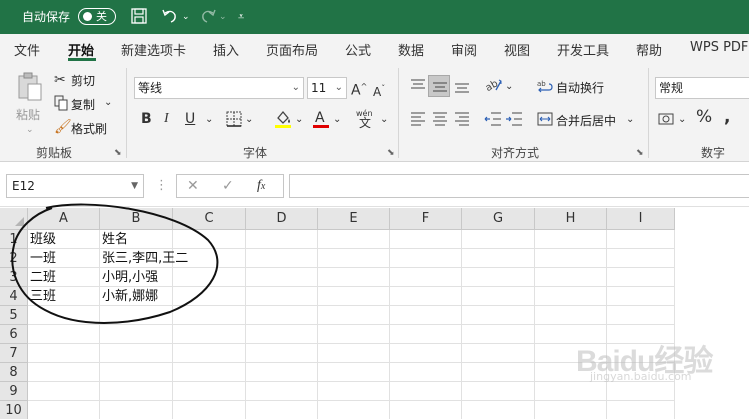 This screenshot has height=419, width=749. I want to click on column-header-g: G, so click(498, 219).